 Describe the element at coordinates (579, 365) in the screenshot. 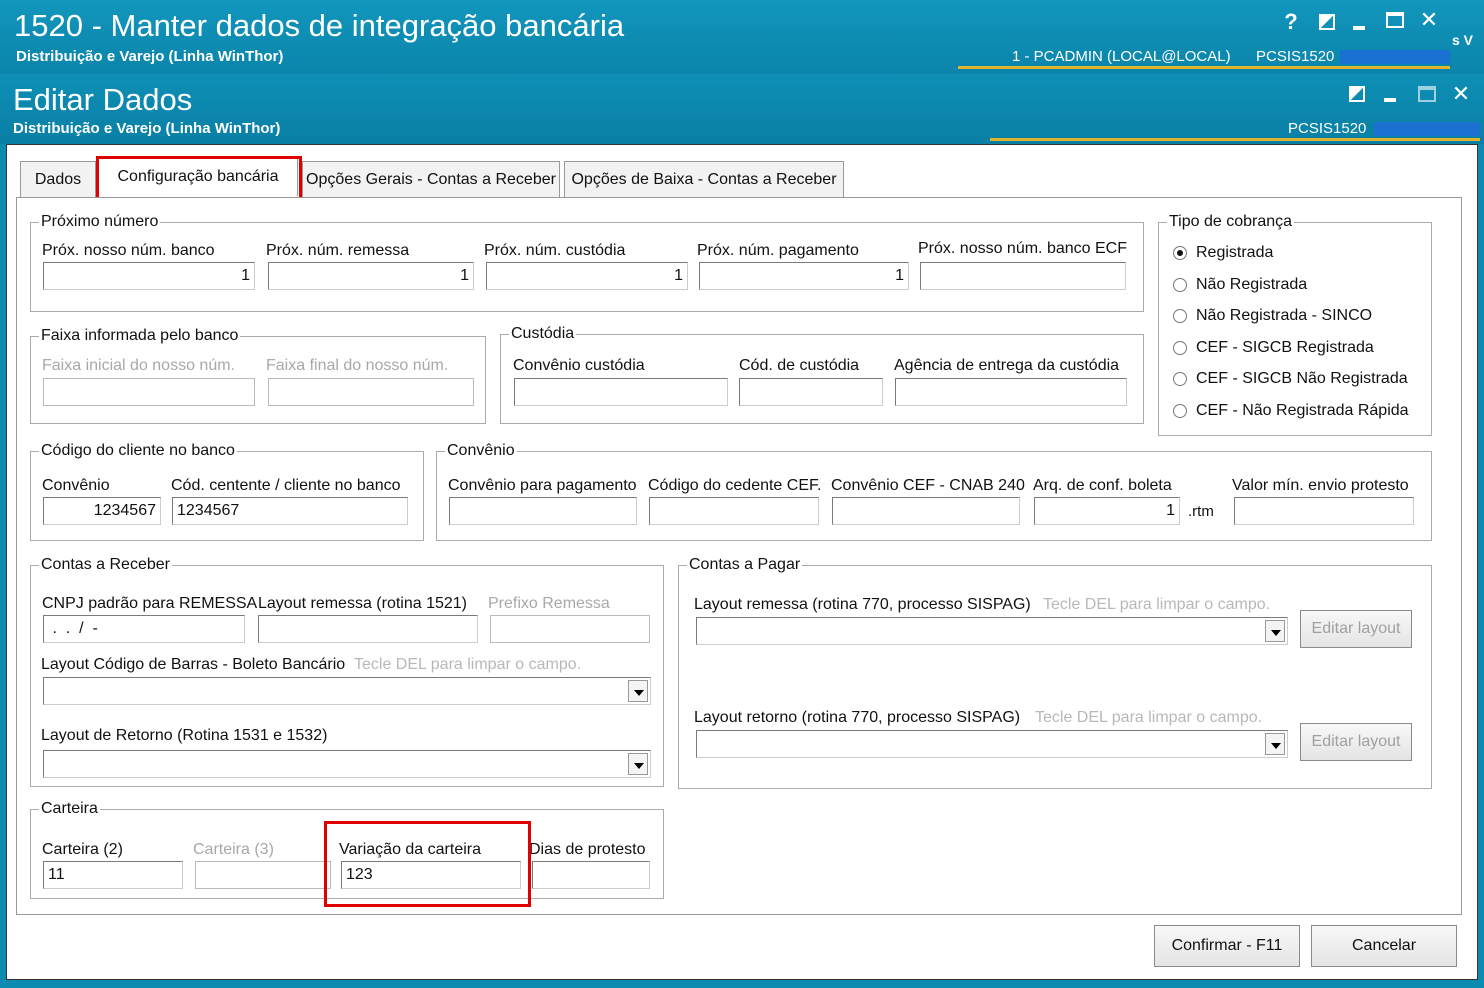

I see `convenio-custodia-label: Convênio custódia` at that location.